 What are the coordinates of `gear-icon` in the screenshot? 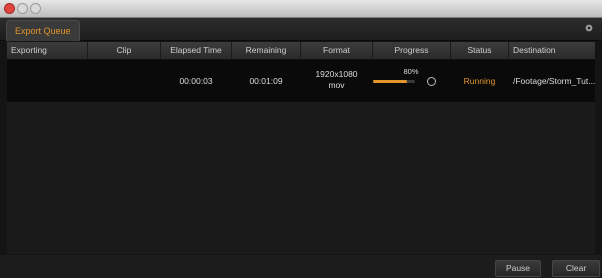 It's located at (589, 28).